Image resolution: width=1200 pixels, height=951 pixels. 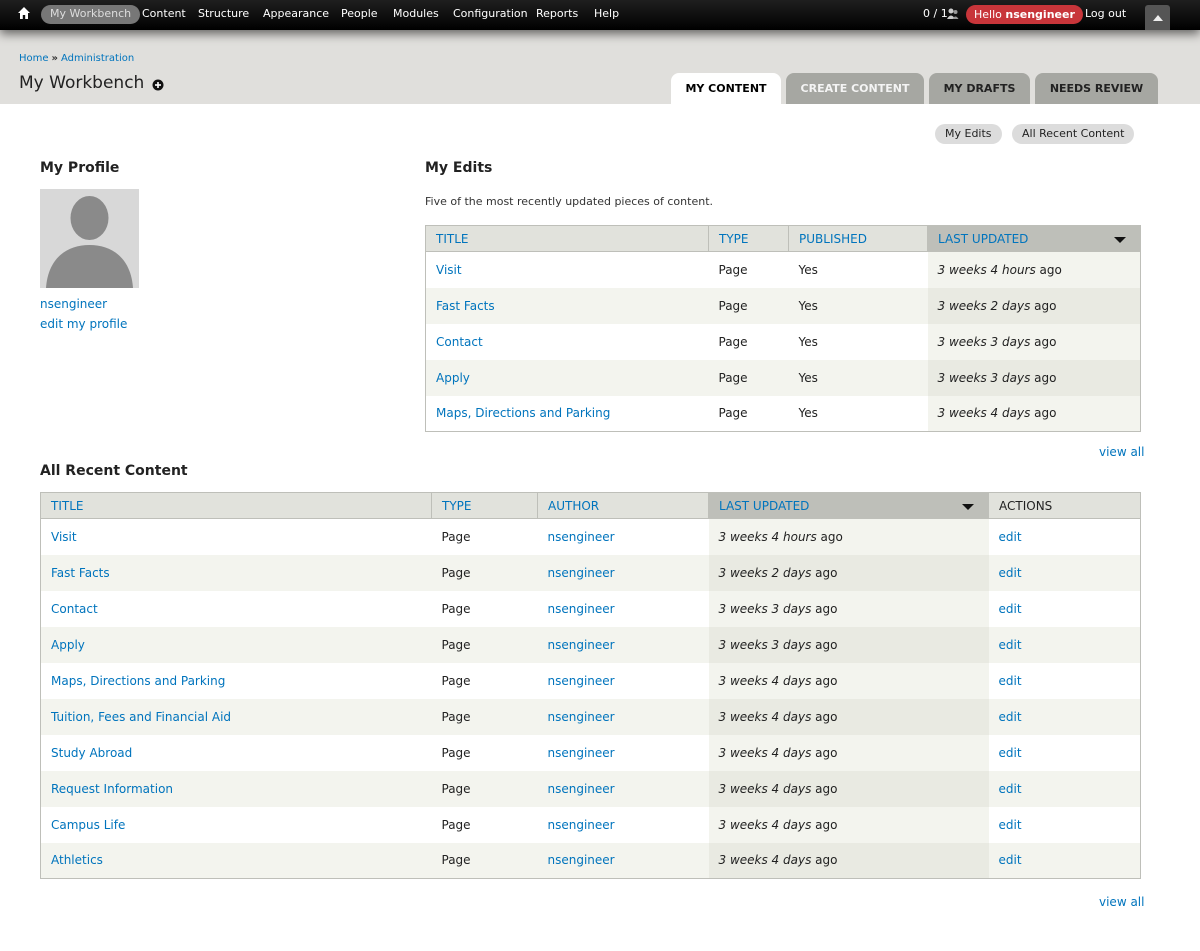 What do you see at coordinates (236, 680) in the screenshot?
I see `title-cell: Maps, Directions and Parking` at bounding box center [236, 680].